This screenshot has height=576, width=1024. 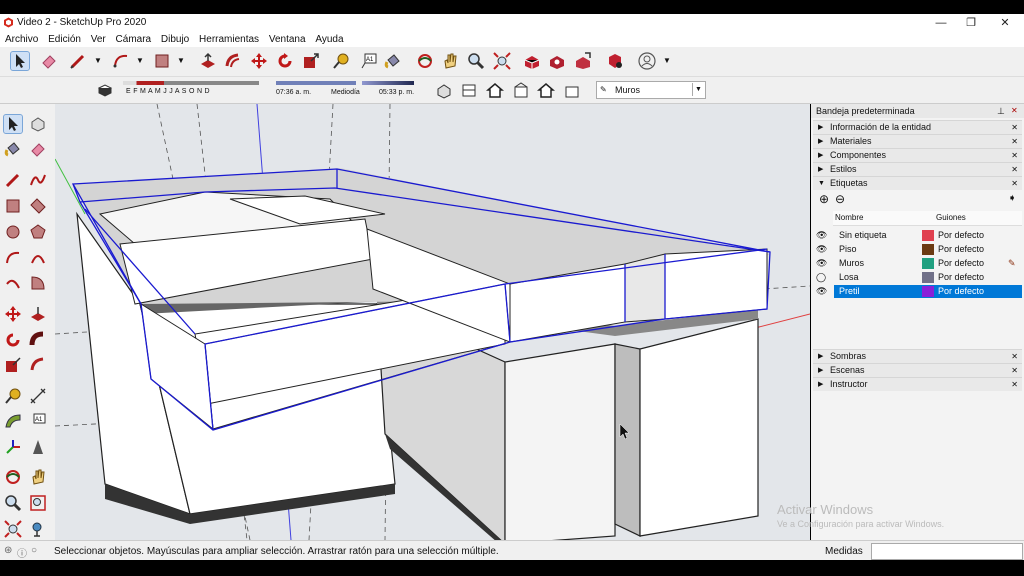 I want to click on menu-ventana: Ventana, so click(x=287, y=39).